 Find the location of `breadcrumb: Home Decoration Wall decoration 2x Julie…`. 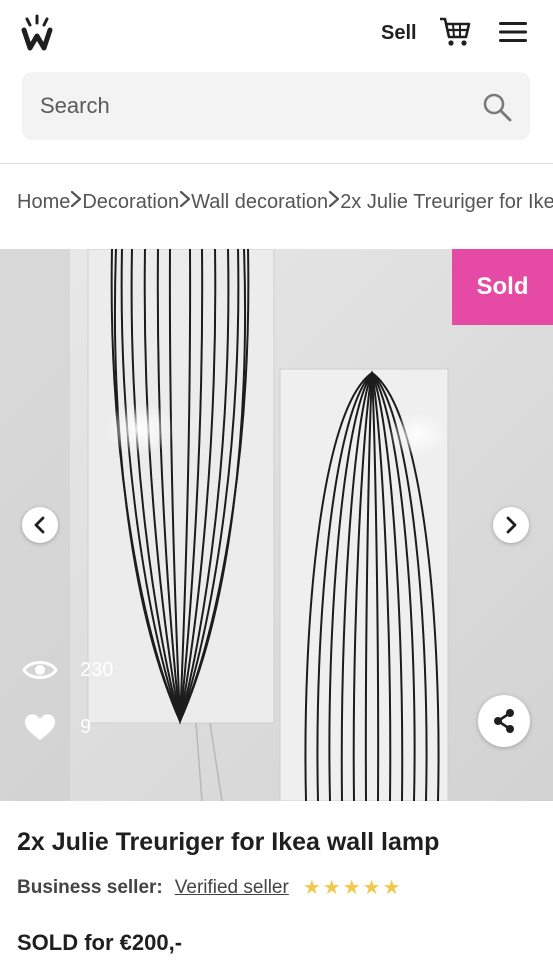

breadcrumb: Home Decoration Wall decoration 2x Julie… is located at coordinates (285, 202).